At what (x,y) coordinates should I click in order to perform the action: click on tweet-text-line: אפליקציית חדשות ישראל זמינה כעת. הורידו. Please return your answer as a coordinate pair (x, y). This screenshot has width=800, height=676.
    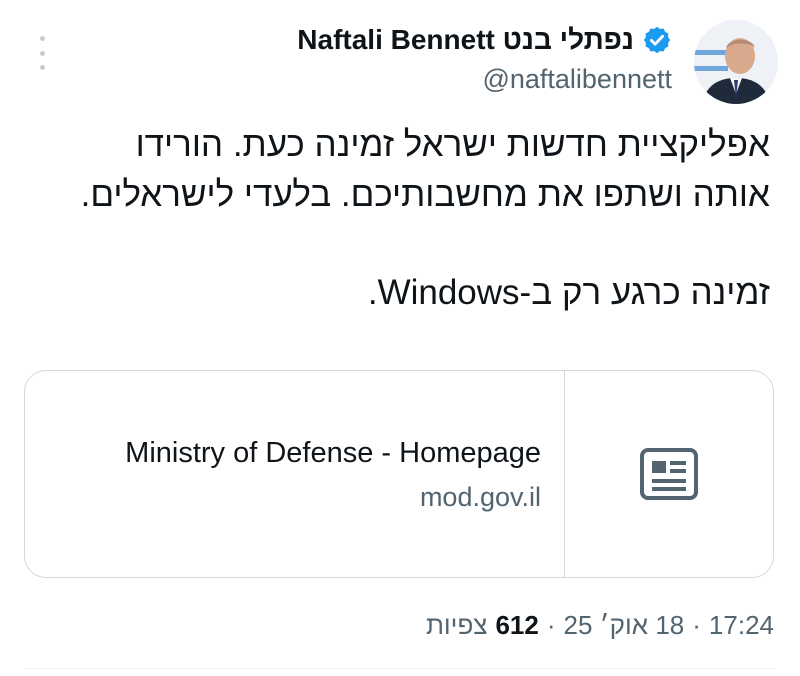
    Looking at the image, I should click on (452, 144).